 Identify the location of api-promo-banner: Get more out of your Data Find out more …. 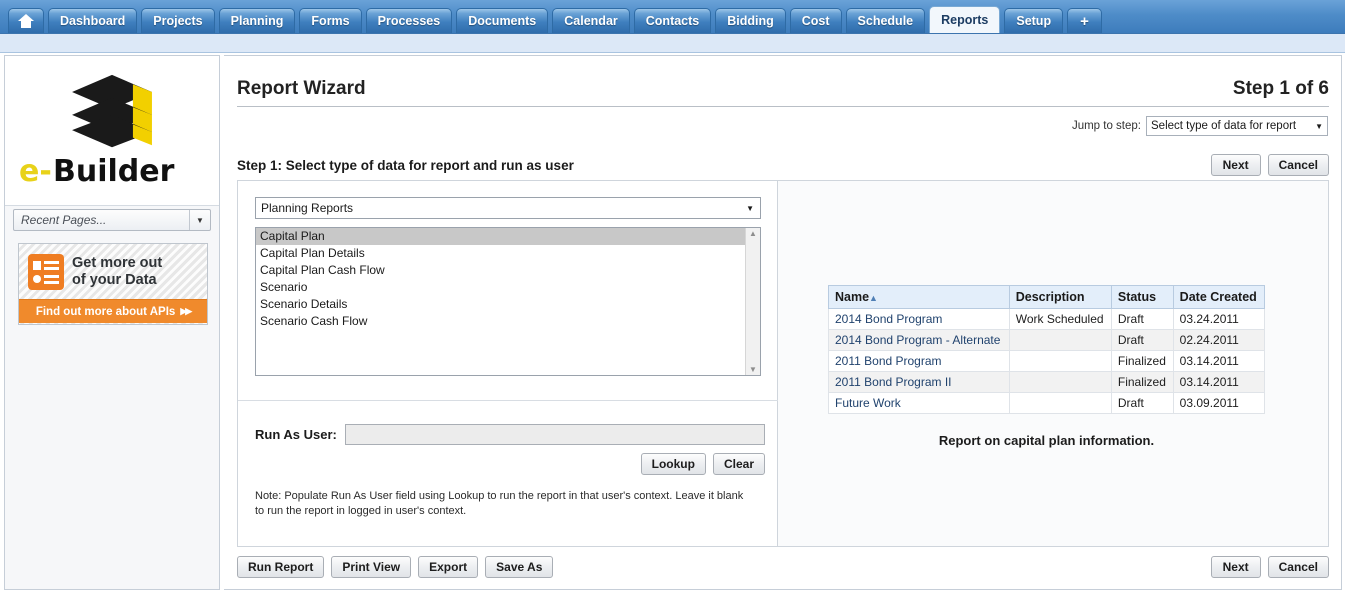
(113, 284).